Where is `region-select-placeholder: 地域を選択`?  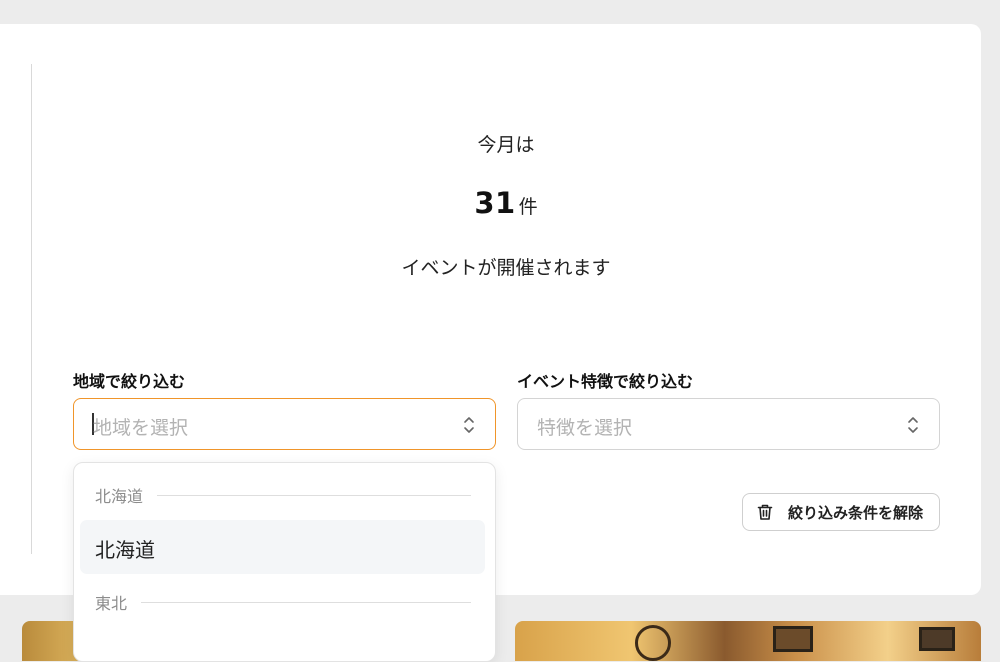 region-select-placeholder: 地域を選択 is located at coordinates (141, 428).